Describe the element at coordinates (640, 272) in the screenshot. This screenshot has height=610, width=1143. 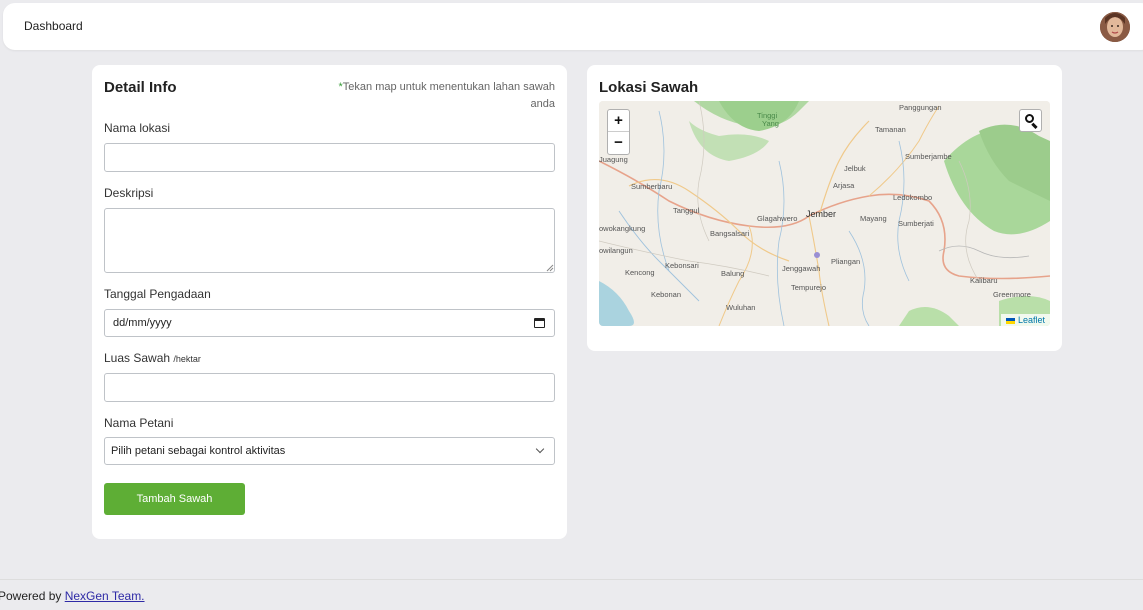
I see `map-label-kencong: Kencong` at that location.